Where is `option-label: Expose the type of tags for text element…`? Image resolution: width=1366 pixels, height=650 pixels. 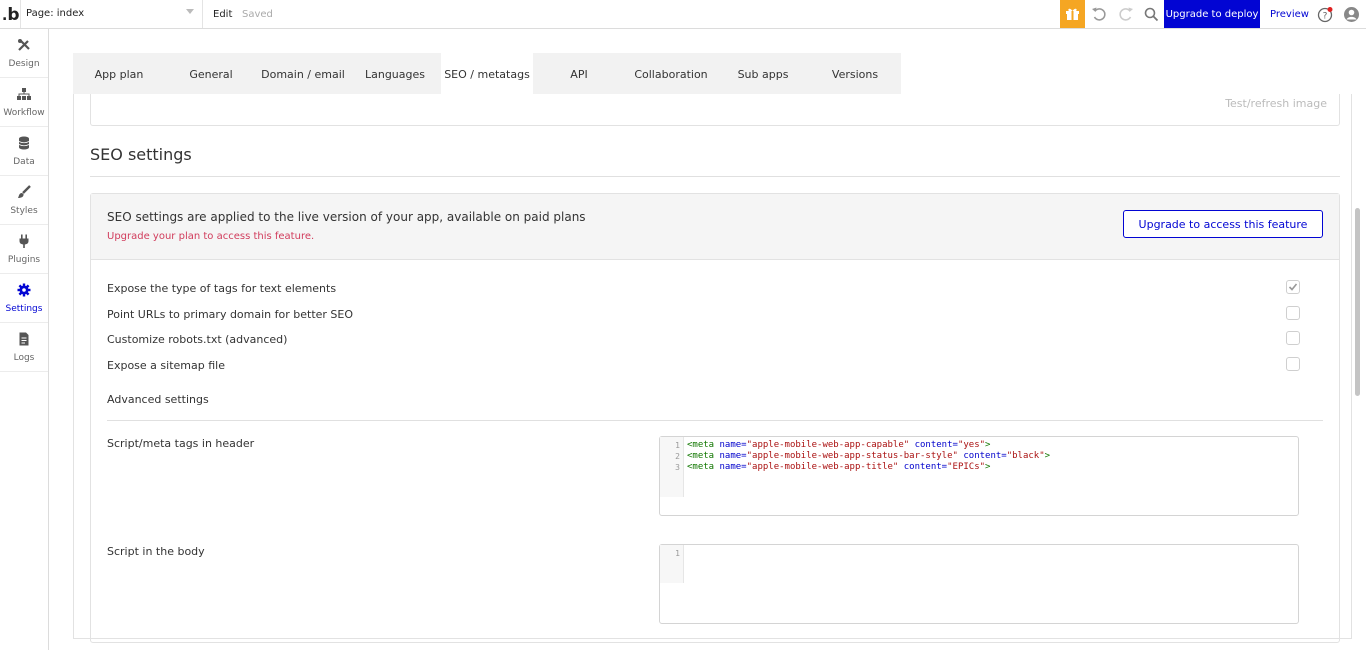
option-label: Expose the type of tags for text element… is located at coordinates (222, 288).